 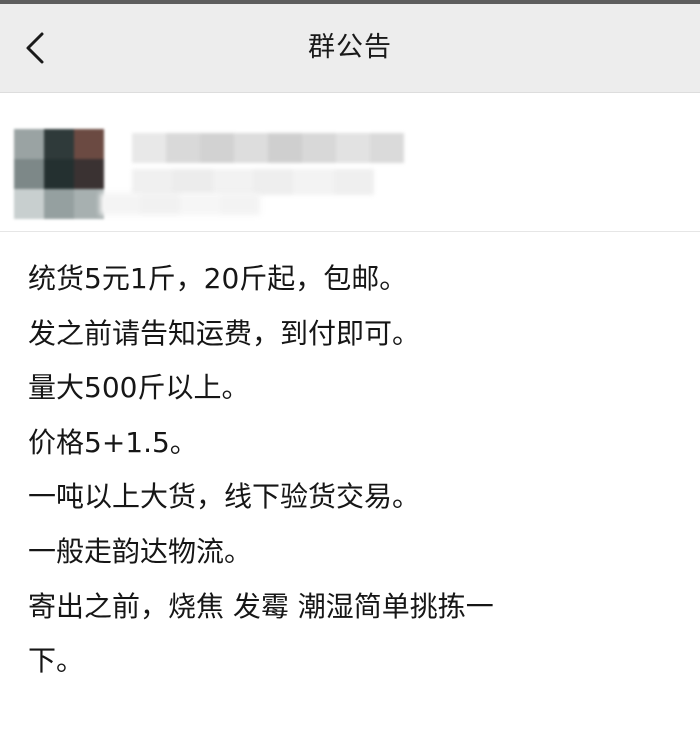 I want to click on announcement-line: 量大500斤以上。, so click(x=139, y=388).